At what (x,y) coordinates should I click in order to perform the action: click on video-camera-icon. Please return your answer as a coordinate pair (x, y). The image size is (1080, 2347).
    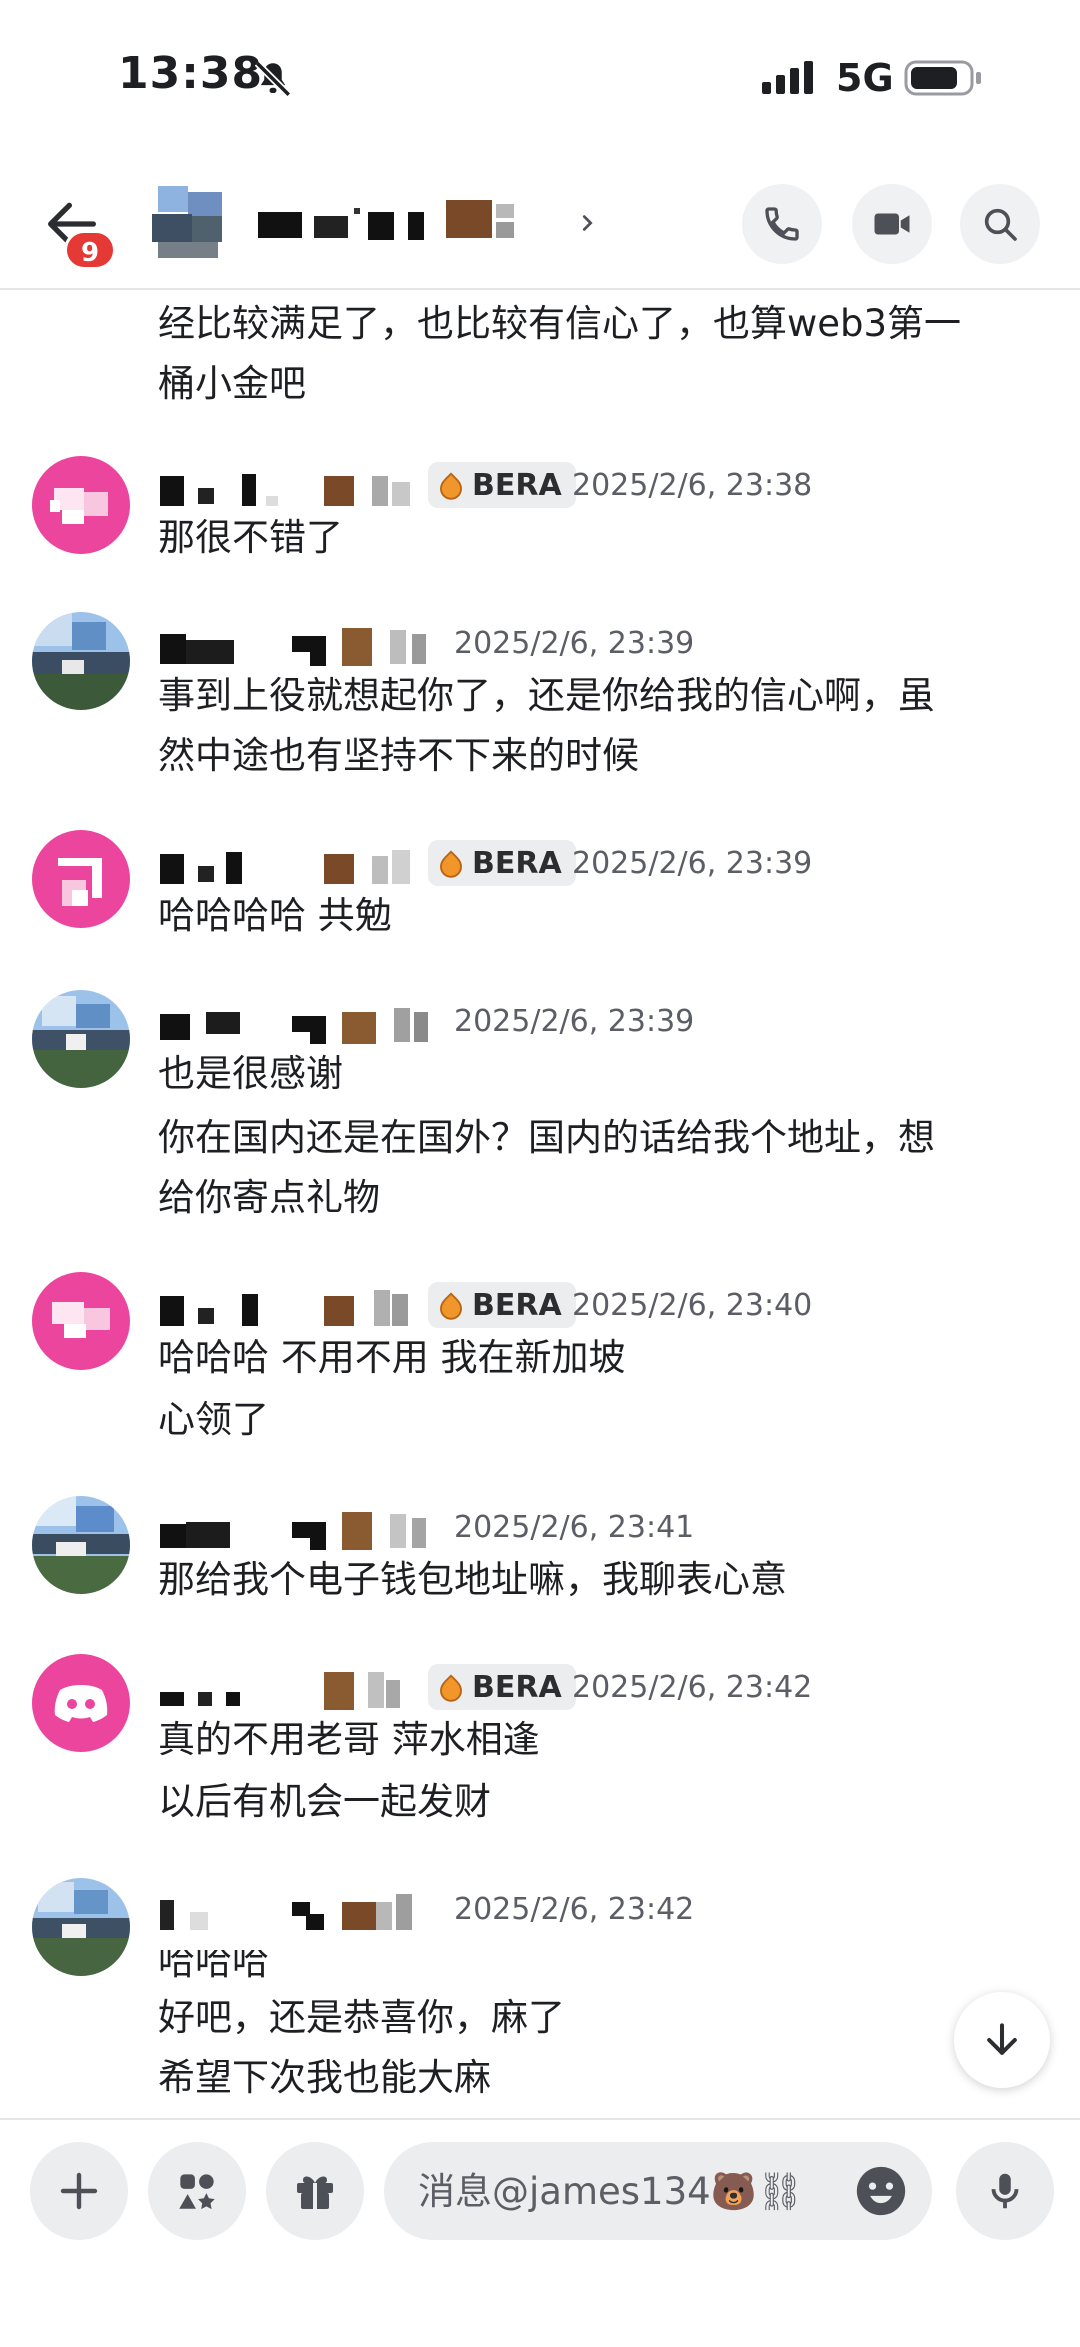
    Looking at the image, I should click on (892, 224).